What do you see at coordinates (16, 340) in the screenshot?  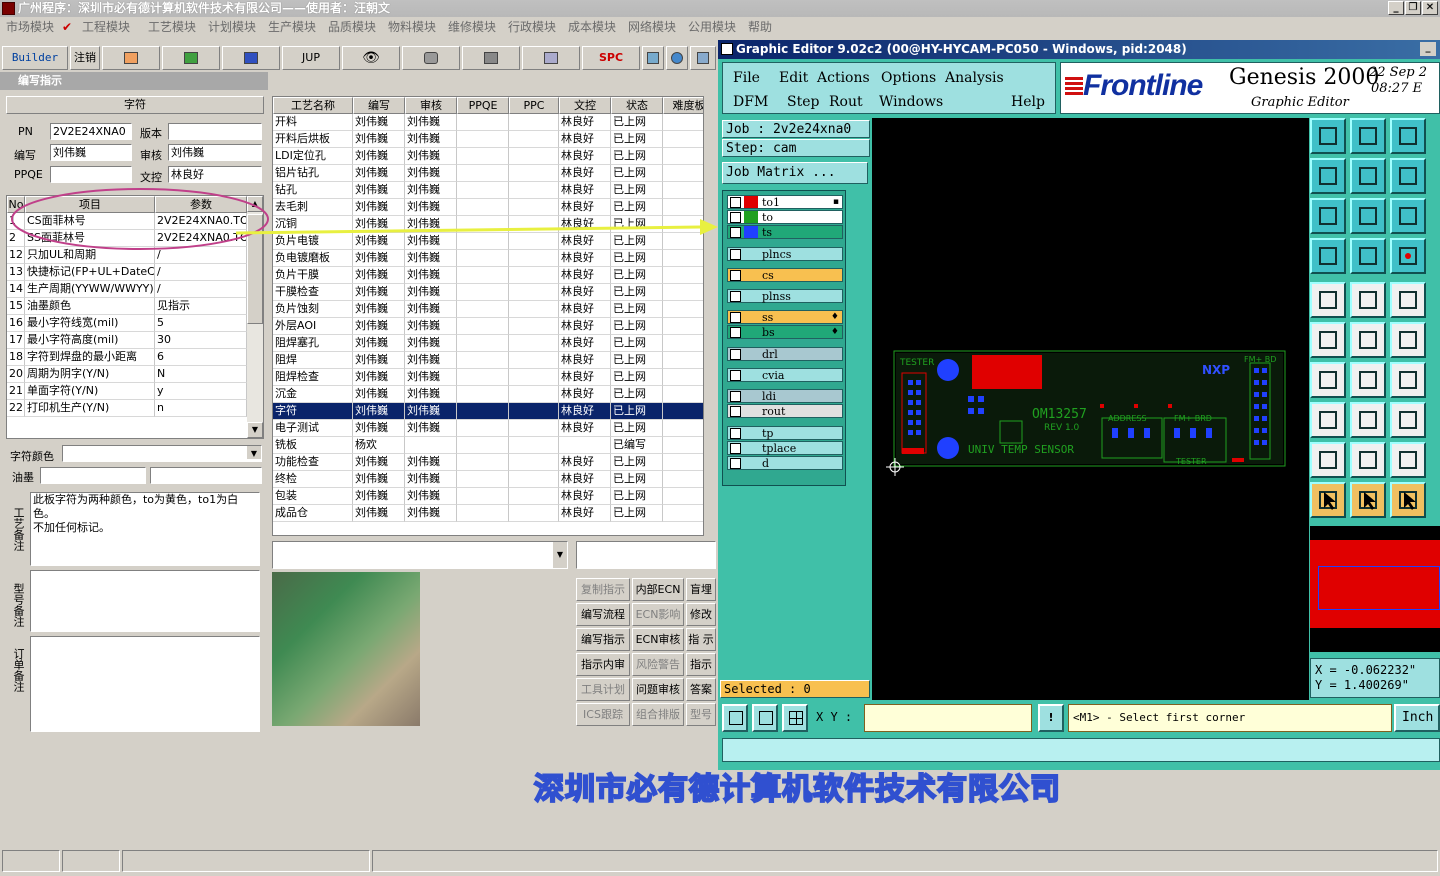 I see `param-no-cell: 17` at bounding box center [16, 340].